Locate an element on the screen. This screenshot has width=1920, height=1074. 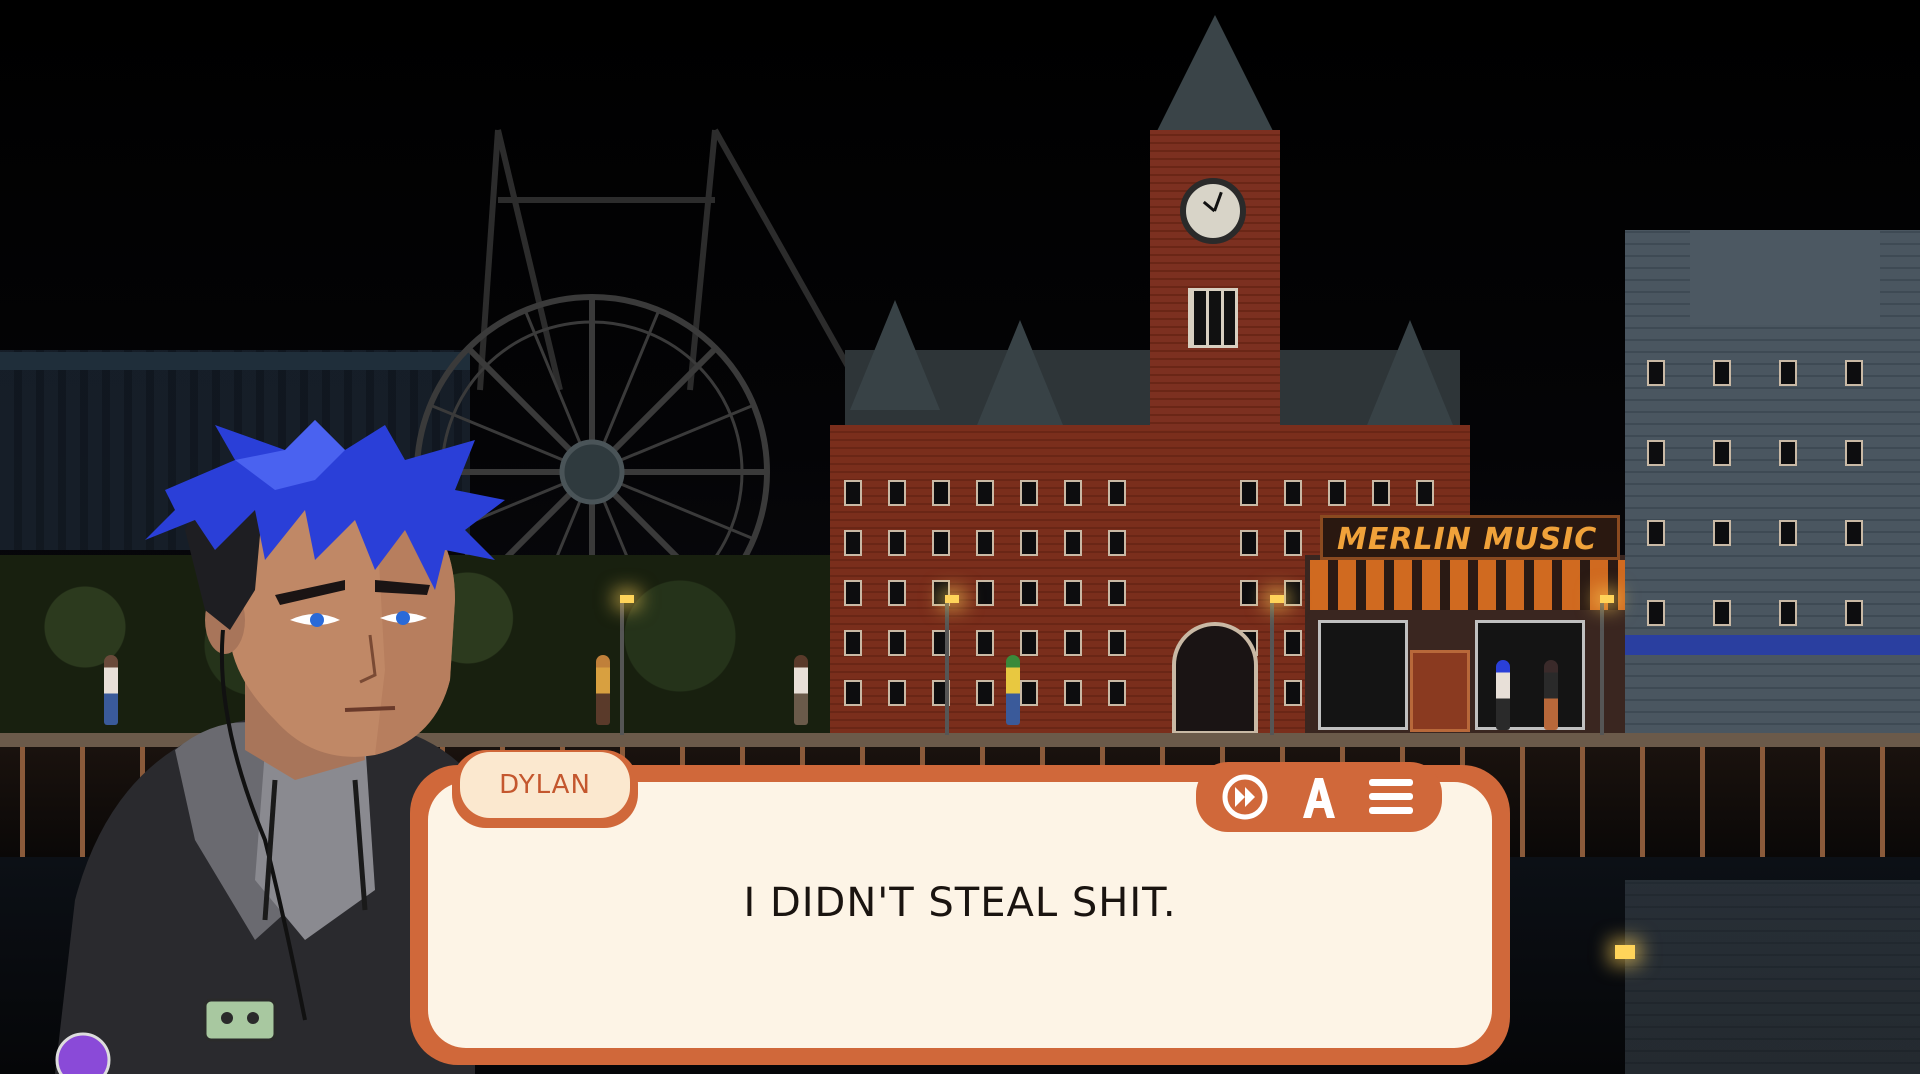
font-letter-a-icon is located at coordinates (1319, 798).